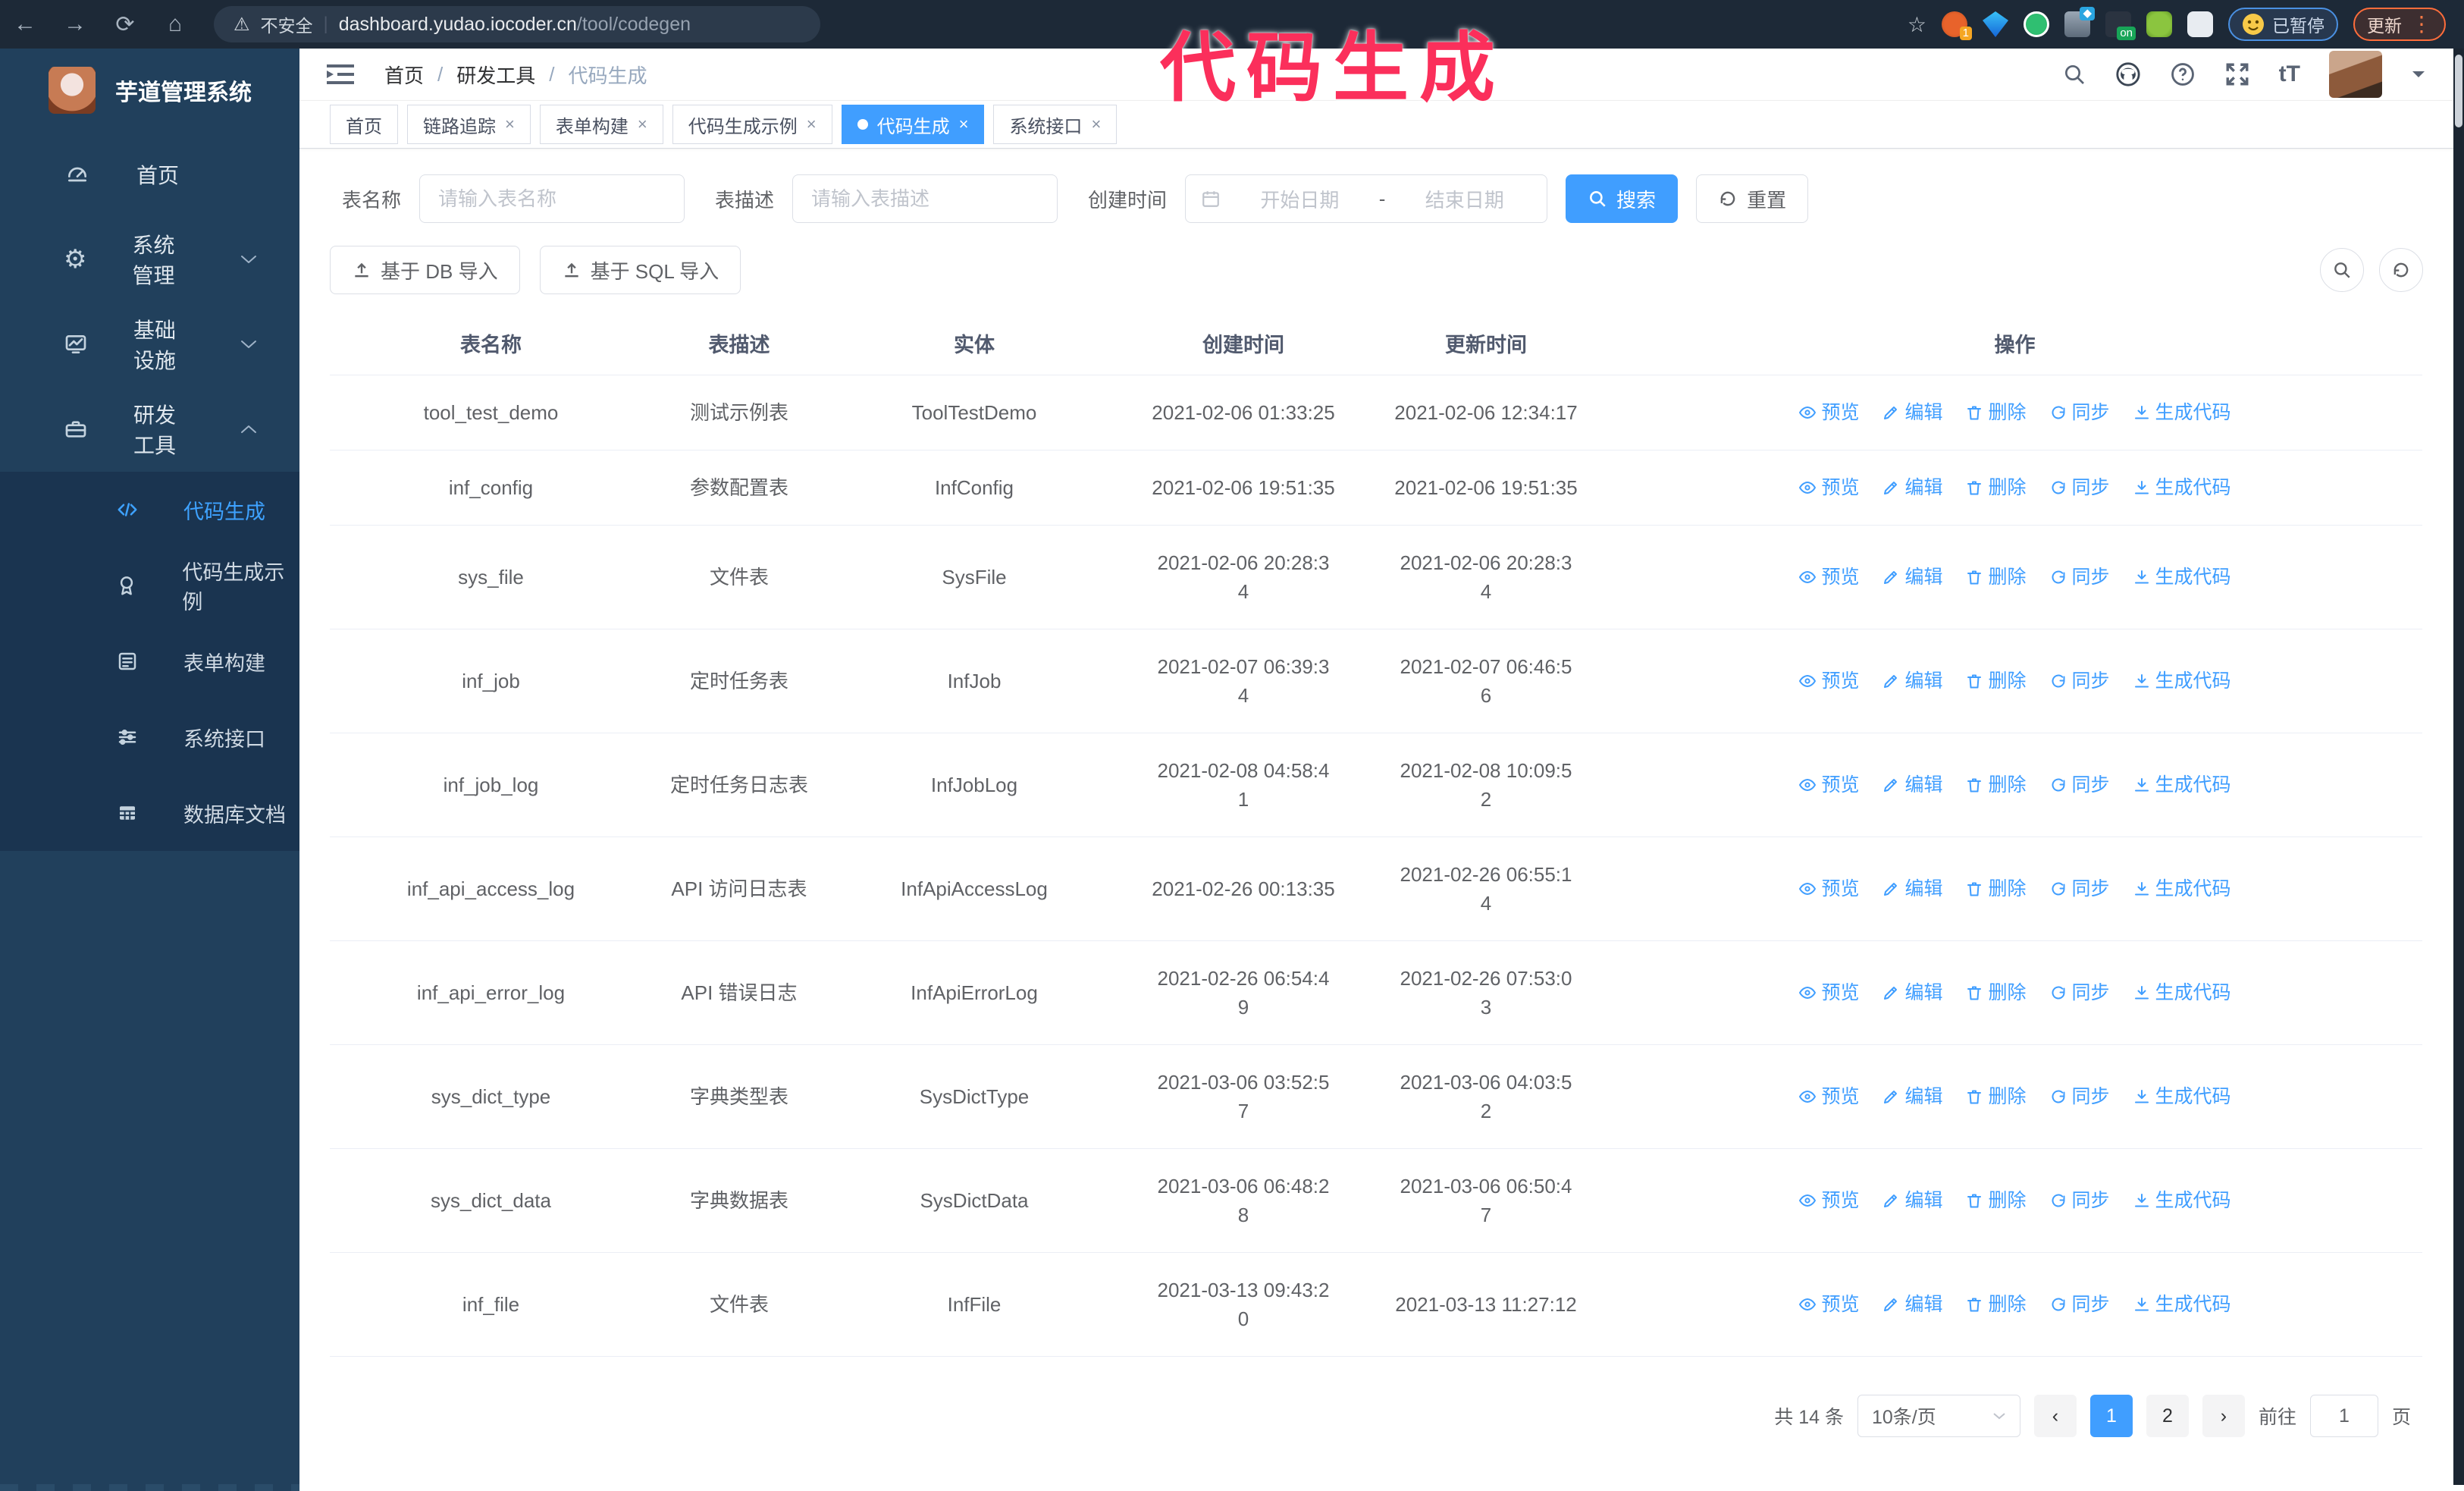 The width and height of the screenshot is (2464, 1491). I want to click on puzzle-icon, so click(2200, 24).